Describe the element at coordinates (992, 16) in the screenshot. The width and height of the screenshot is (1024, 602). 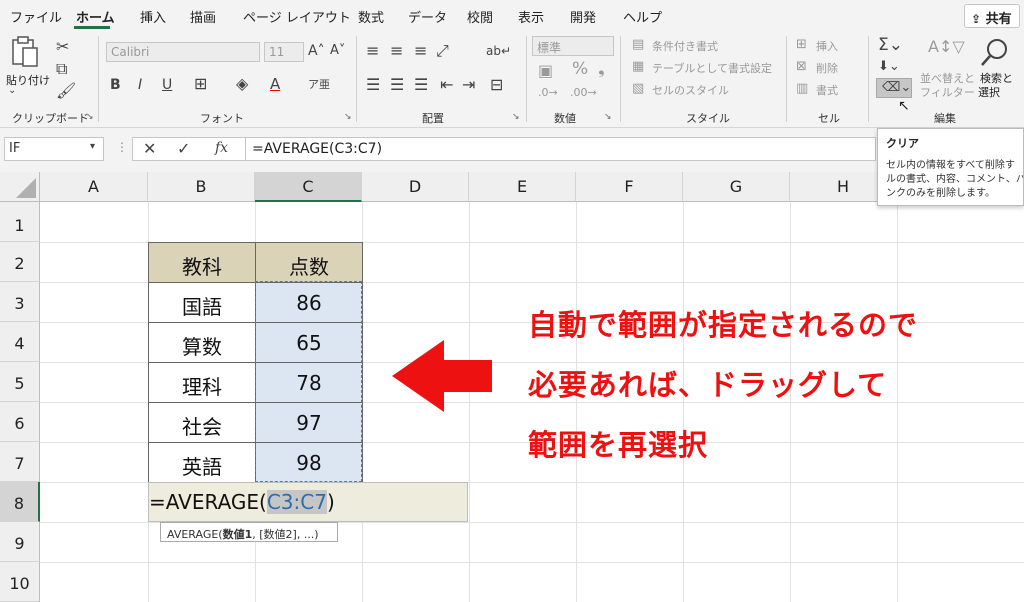
I see `share-button: ⇪ 共有` at that location.